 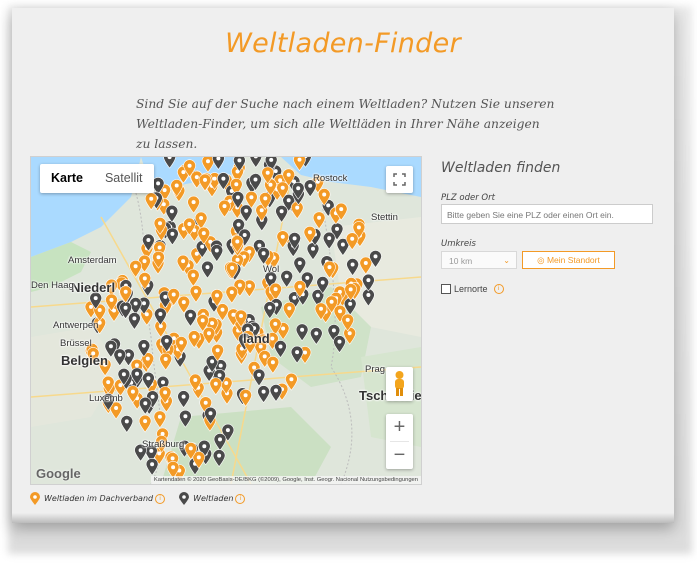 What do you see at coordinates (399, 455) in the screenshot?
I see `zoom-out-button: −` at bounding box center [399, 455].